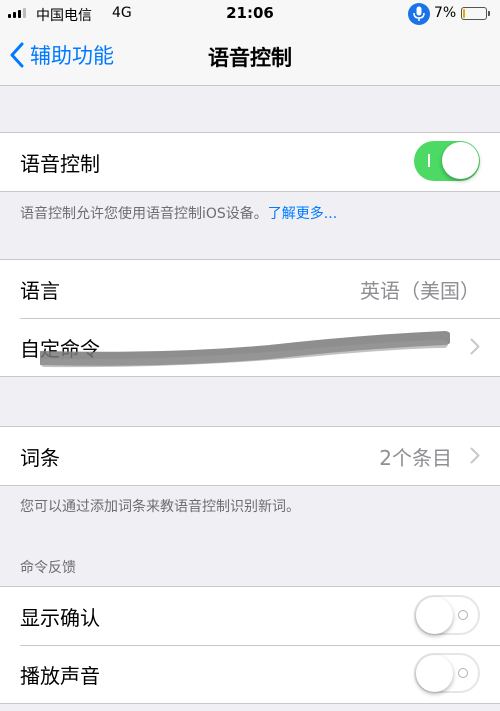  What do you see at coordinates (60, 164) in the screenshot?
I see `voice-control-label: 语音控制` at bounding box center [60, 164].